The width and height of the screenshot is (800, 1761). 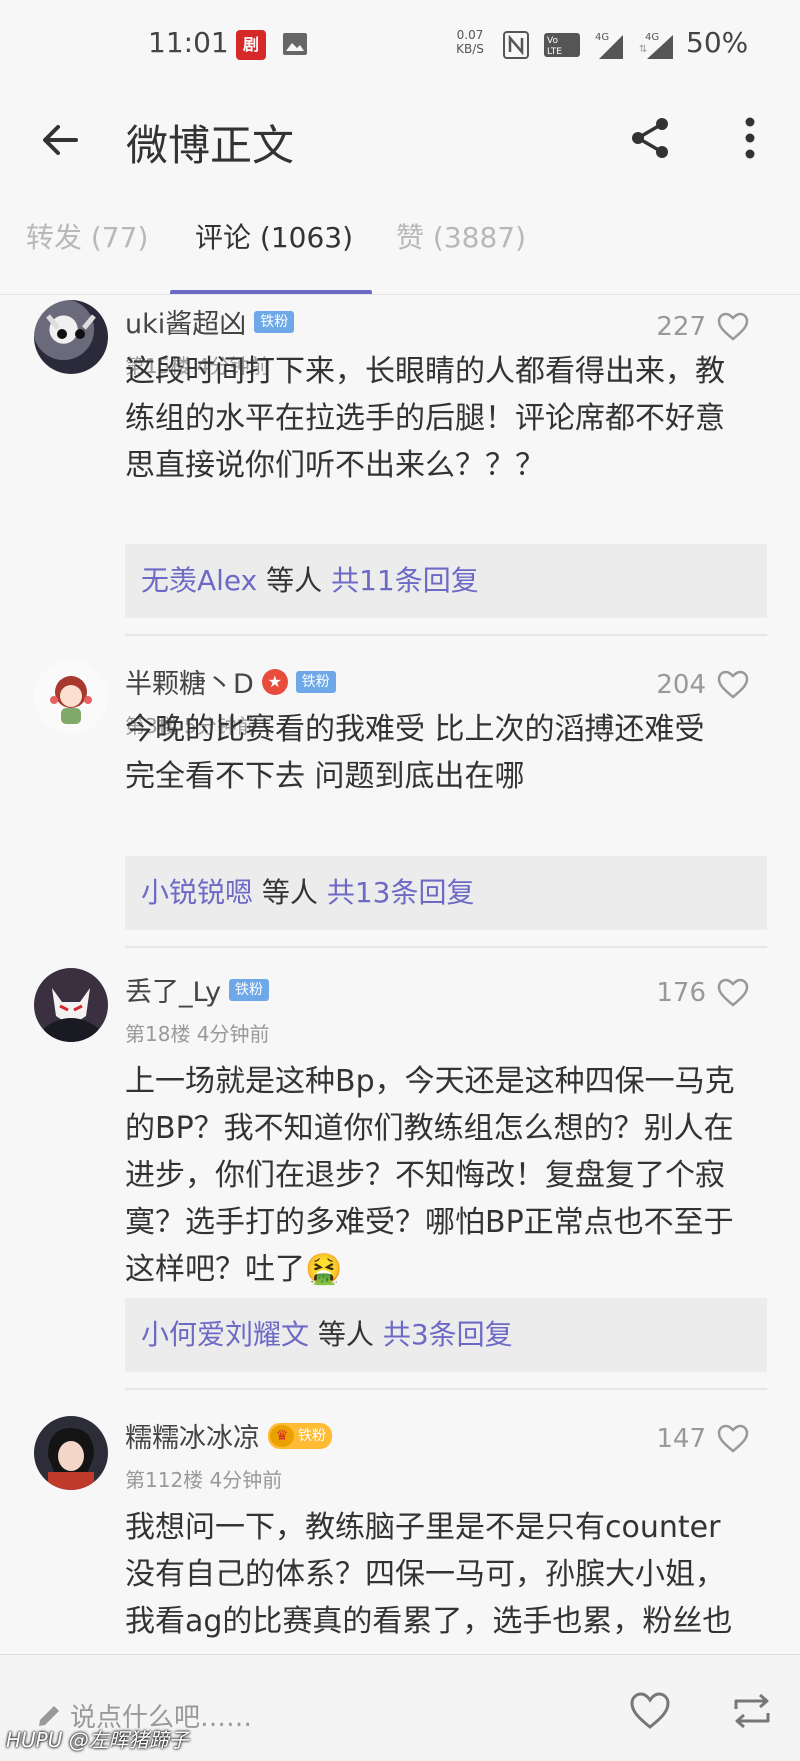 What do you see at coordinates (461, 236) in the screenshot?
I see `tab-likes: 赞 (3887)` at bounding box center [461, 236].